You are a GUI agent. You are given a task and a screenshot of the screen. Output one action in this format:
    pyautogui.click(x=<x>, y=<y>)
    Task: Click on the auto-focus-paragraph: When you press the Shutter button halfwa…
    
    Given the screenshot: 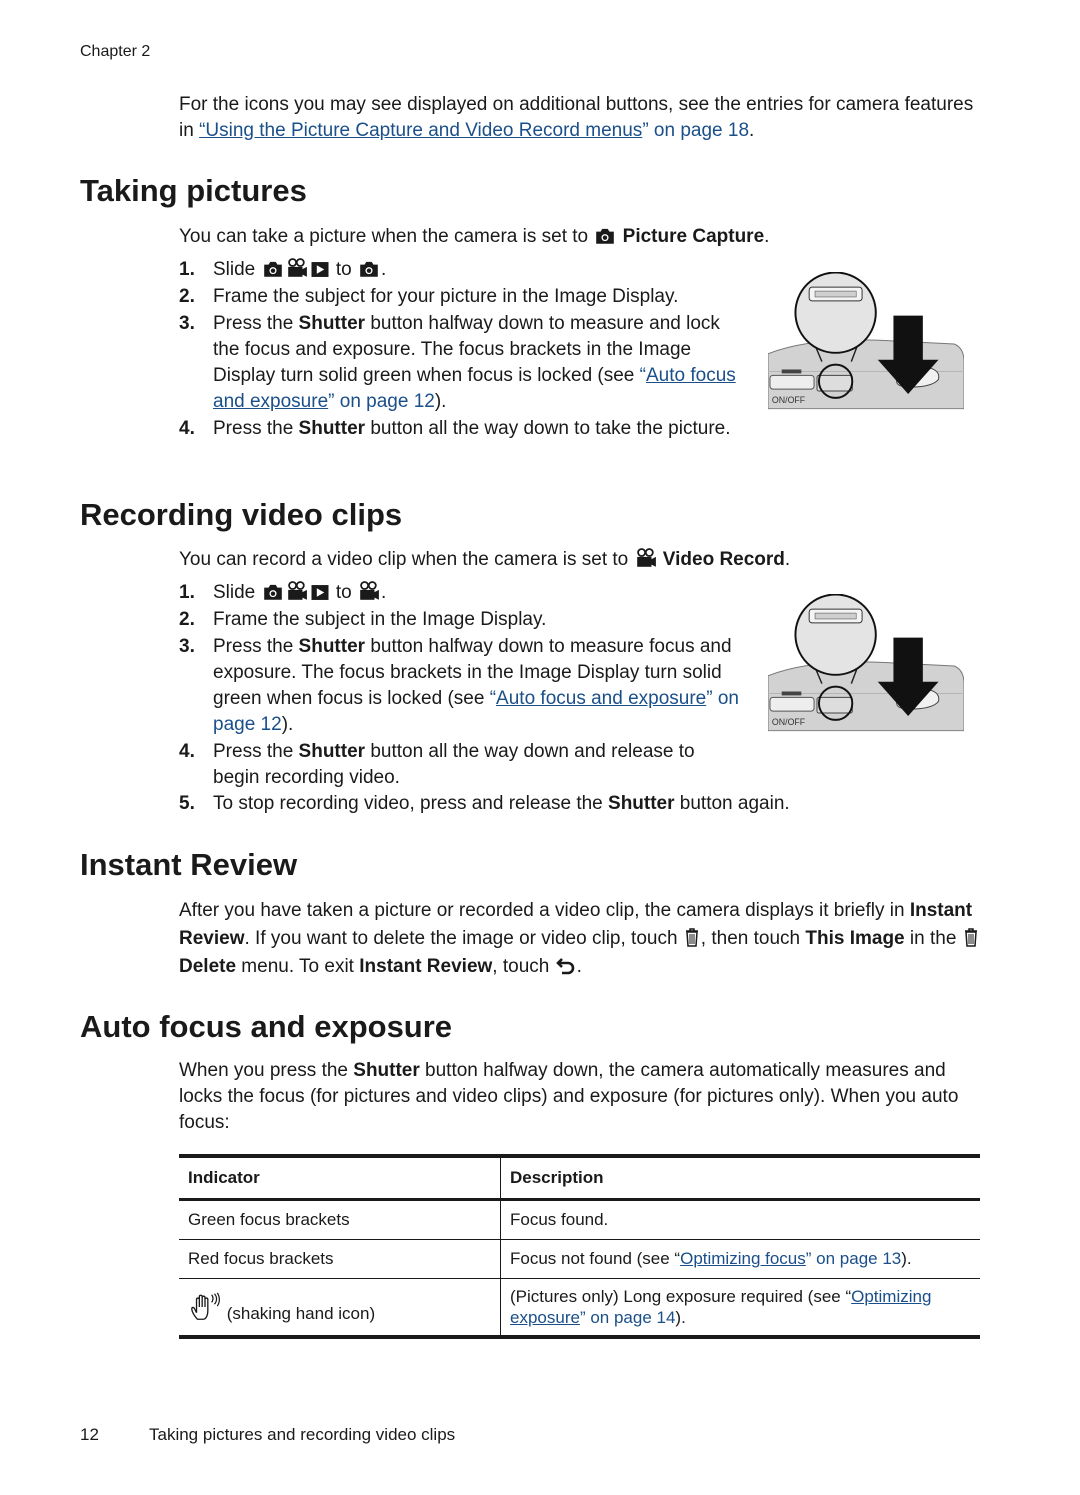 What is the action you would take?
    pyautogui.click(x=581, y=1097)
    